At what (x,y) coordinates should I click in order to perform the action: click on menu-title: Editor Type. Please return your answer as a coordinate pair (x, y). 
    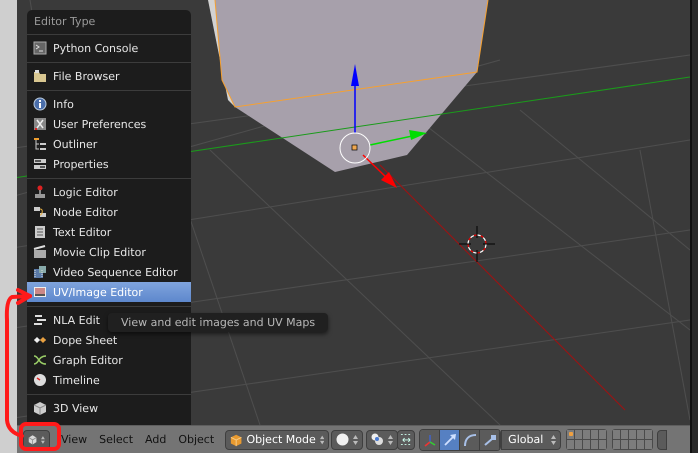
    Looking at the image, I should click on (64, 22).